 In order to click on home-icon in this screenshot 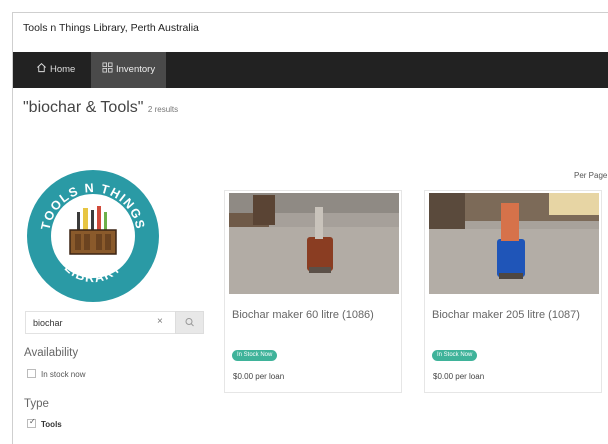, I will do `click(41, 68)`.